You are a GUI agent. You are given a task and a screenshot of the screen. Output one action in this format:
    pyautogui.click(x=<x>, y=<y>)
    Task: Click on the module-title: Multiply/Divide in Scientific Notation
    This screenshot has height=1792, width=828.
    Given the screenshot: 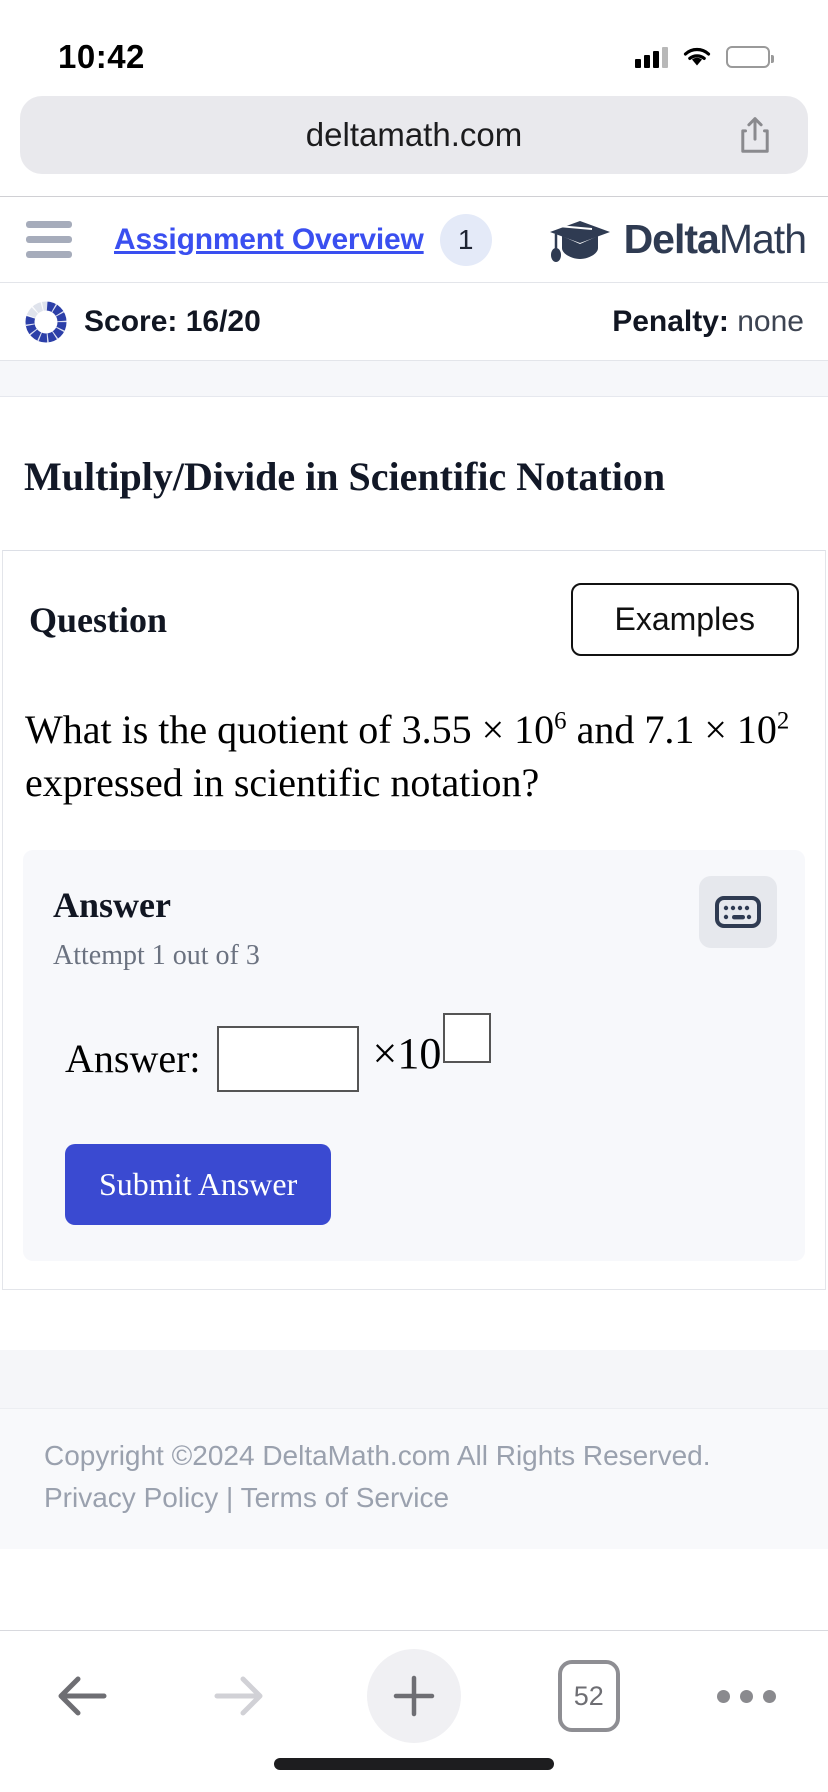 What is the action you would take?
    pyautogui.click(x=345, y=476)
    